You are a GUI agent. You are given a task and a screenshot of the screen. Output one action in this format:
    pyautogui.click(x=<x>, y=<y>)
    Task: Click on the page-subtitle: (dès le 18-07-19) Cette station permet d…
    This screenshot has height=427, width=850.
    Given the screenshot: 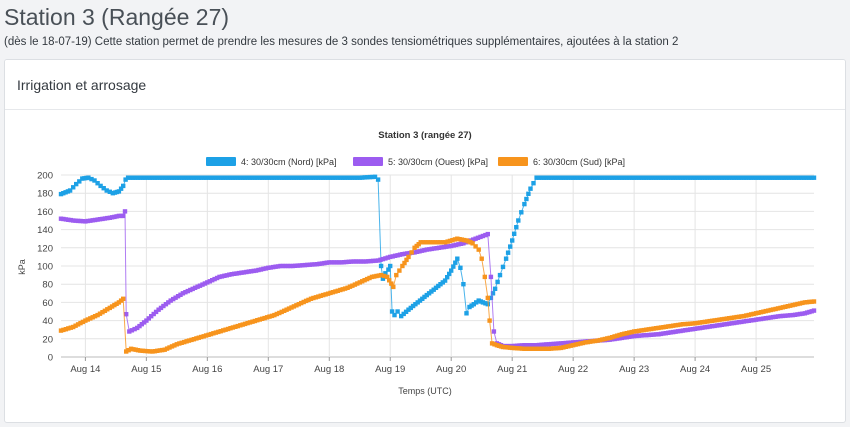 What is the action you would take?
    pyautogui.click(x=341, y=42)
    